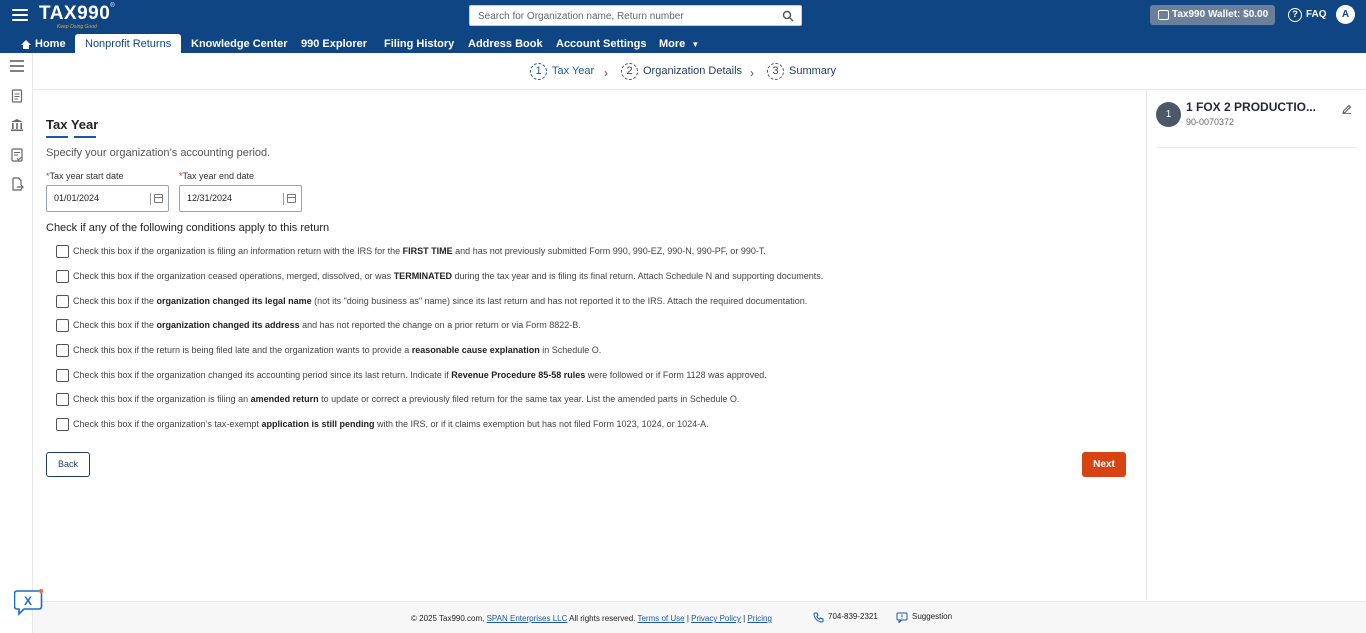  What do you see at coordinates (72, 124) in the screenshot?
I see `page-title: Tax Year` at bounding box center [72, 124].